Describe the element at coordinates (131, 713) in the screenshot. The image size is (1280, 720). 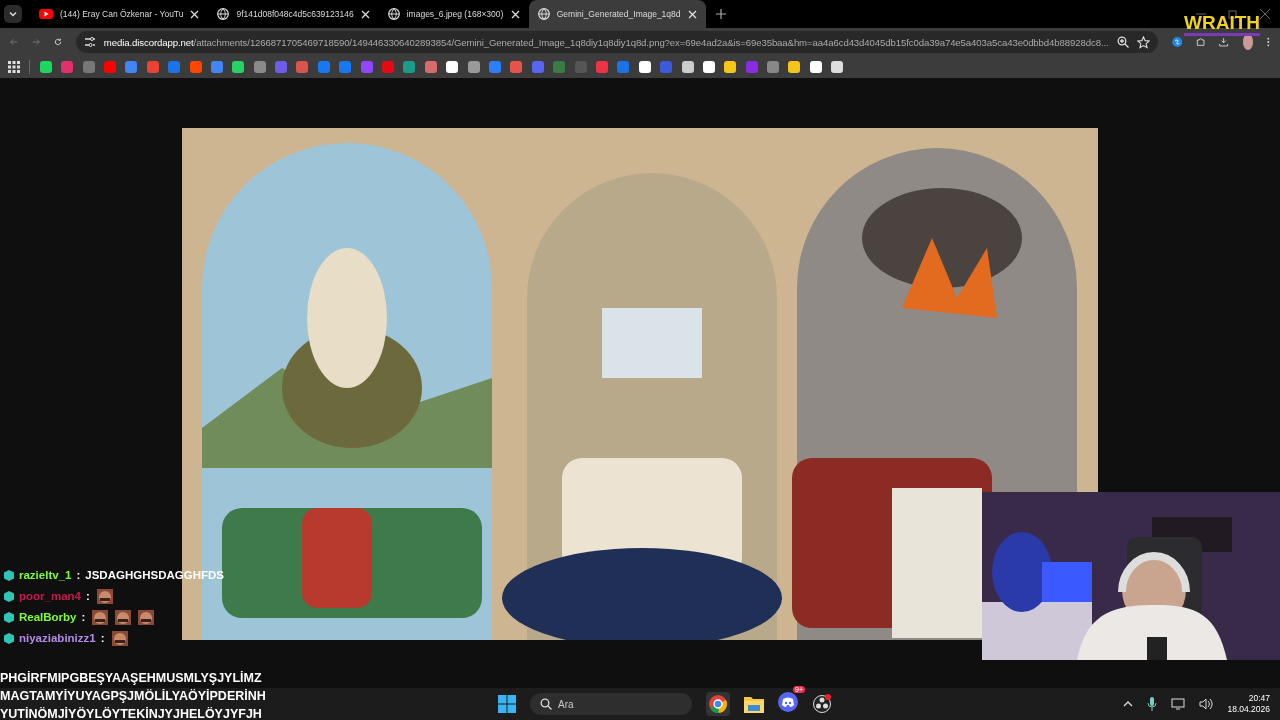
I see `ticker-text: YUTİNÖMJİYÖYLÖYTEKİNJYJHELÖYJYFJH` at that location.